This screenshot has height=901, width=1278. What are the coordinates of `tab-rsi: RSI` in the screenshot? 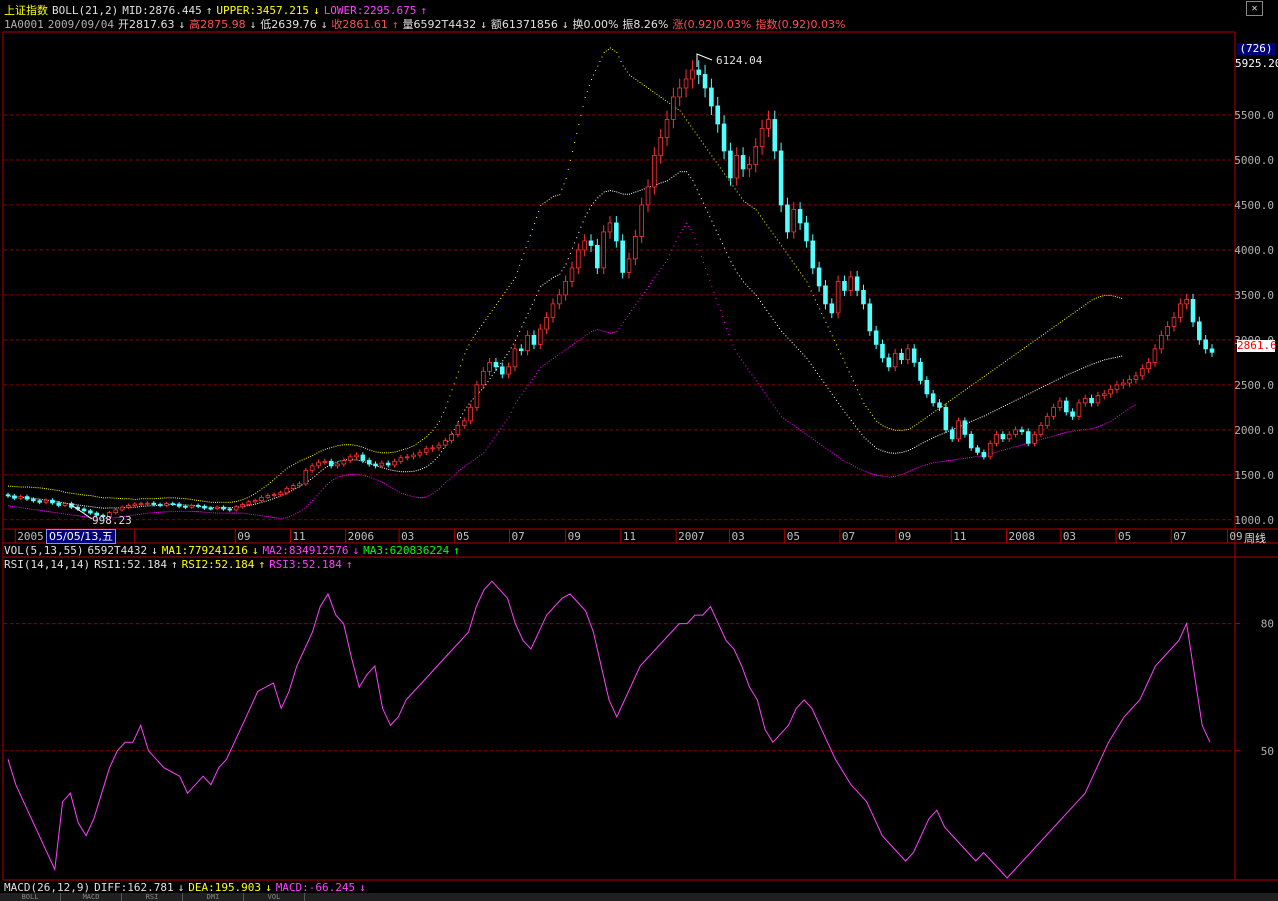 It's located at (152, 897).